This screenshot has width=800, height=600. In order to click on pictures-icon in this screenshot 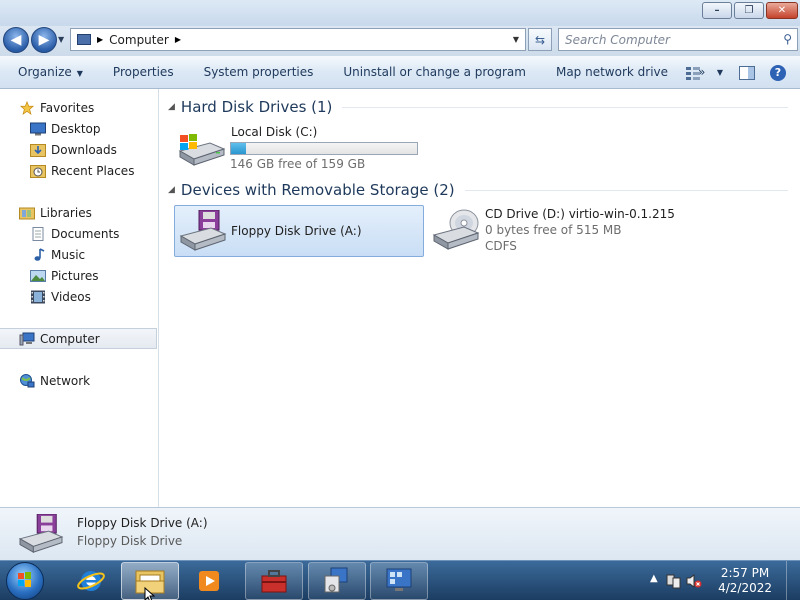, I will do `click(38, 275)`.